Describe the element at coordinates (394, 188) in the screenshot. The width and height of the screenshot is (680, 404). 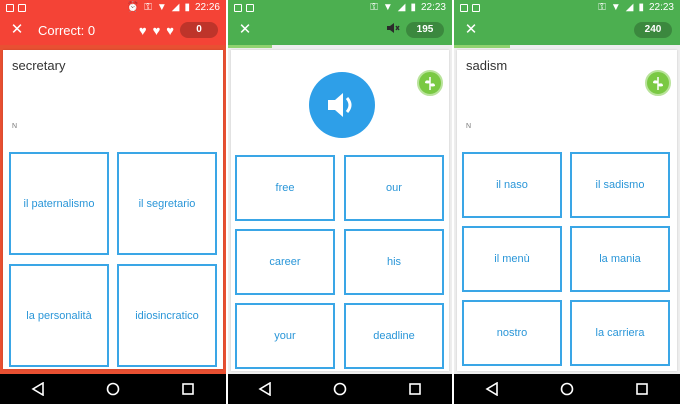
I see `answer-option: our` at that location.